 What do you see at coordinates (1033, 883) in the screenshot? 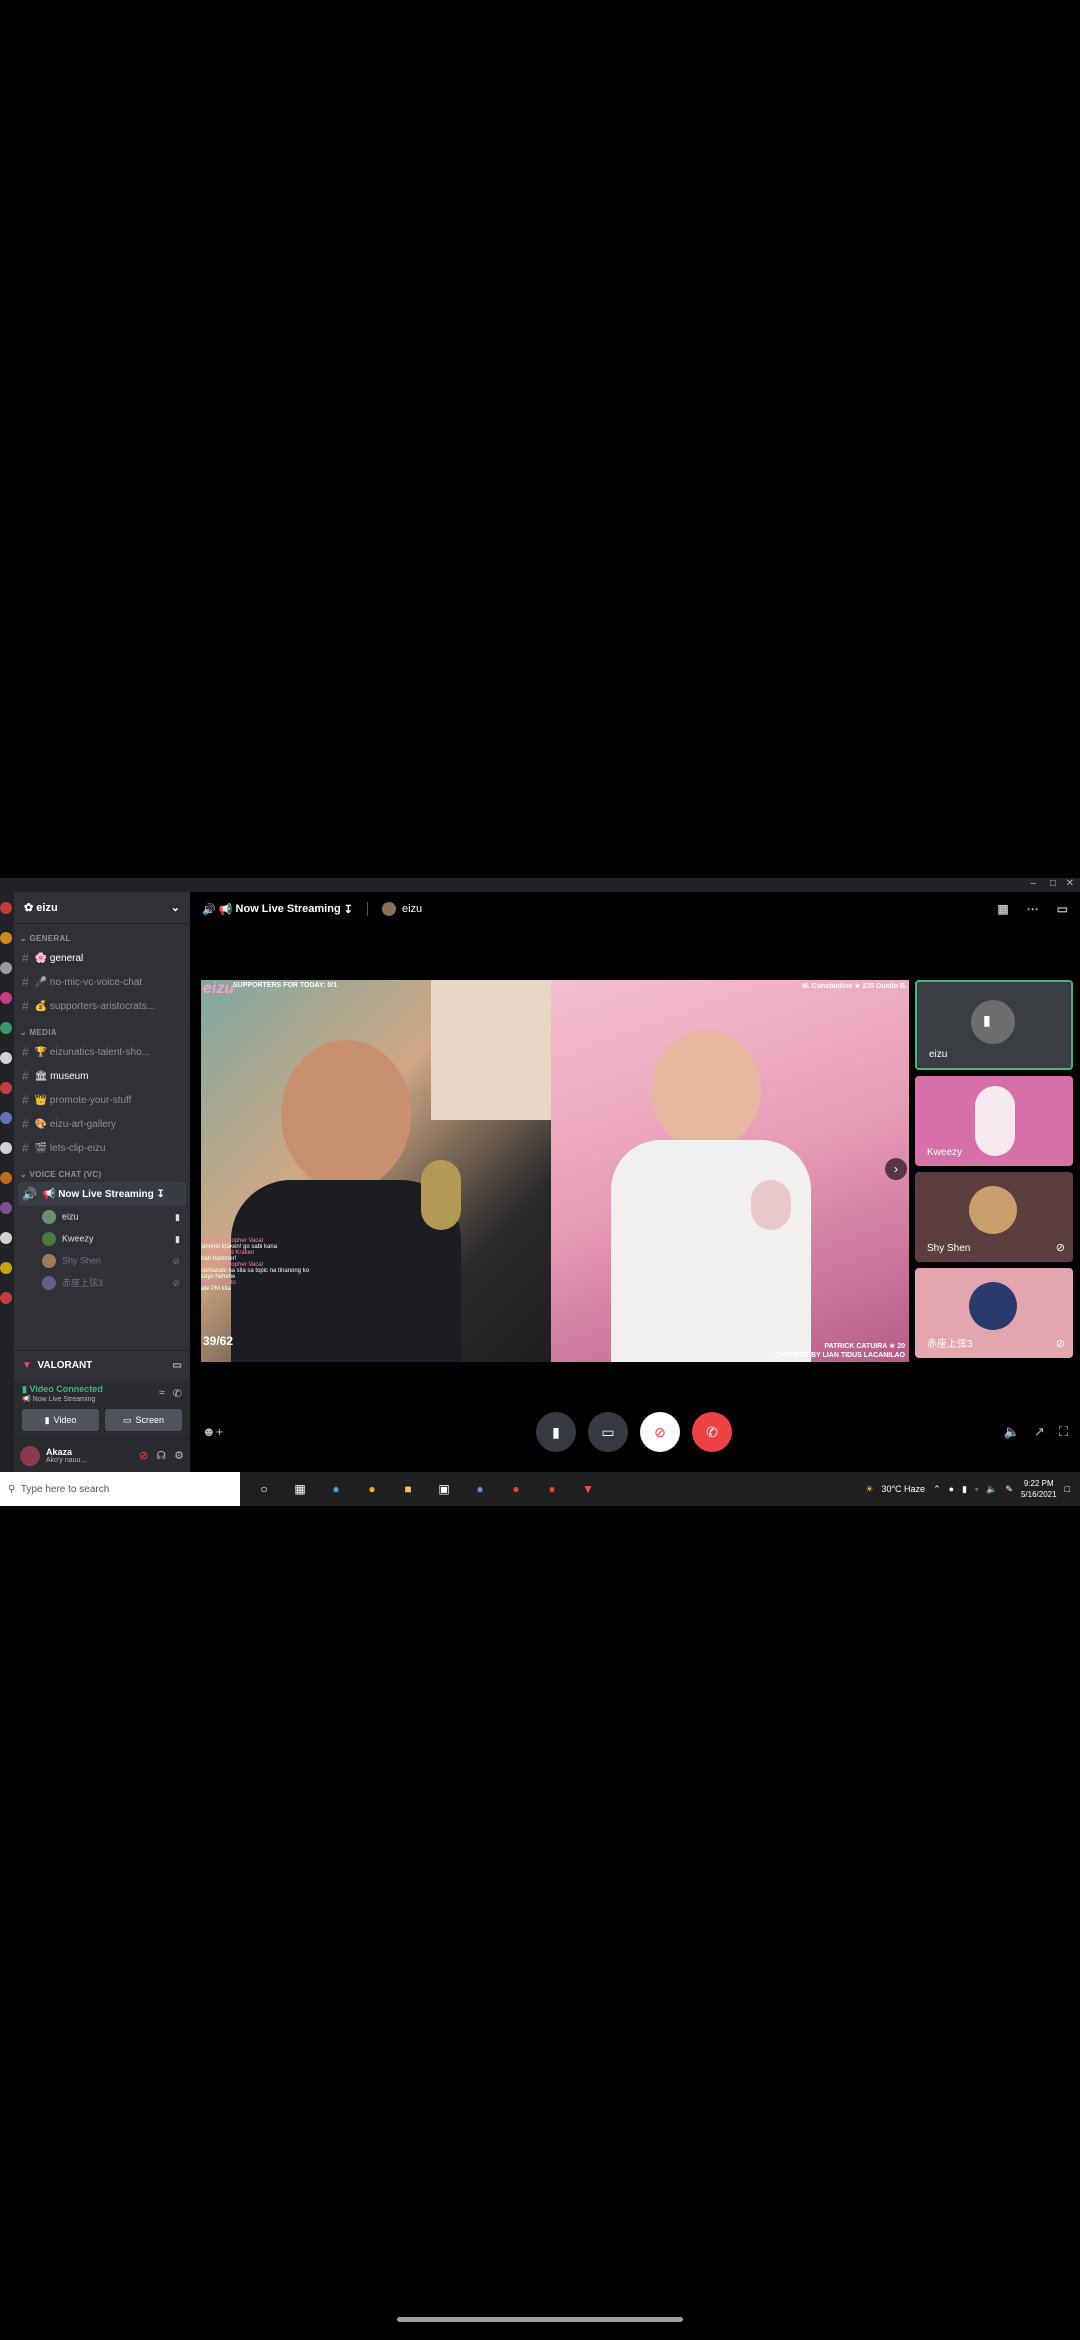
I see `minimize-button: –` at bounding box center [1033, 883].